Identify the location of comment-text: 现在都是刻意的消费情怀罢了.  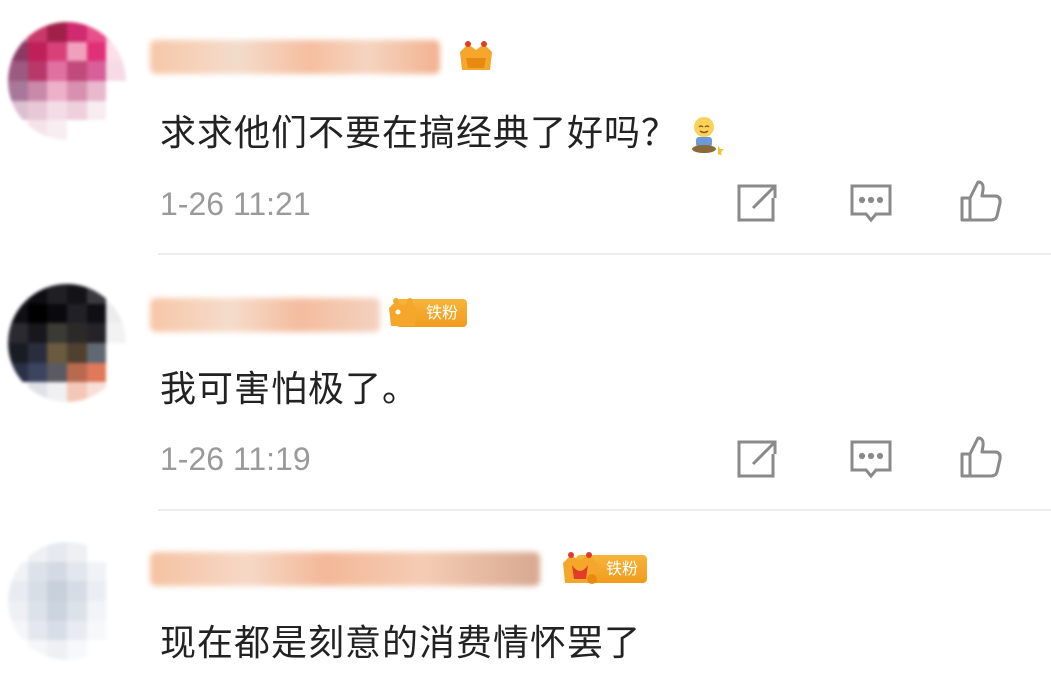
(401, 643).